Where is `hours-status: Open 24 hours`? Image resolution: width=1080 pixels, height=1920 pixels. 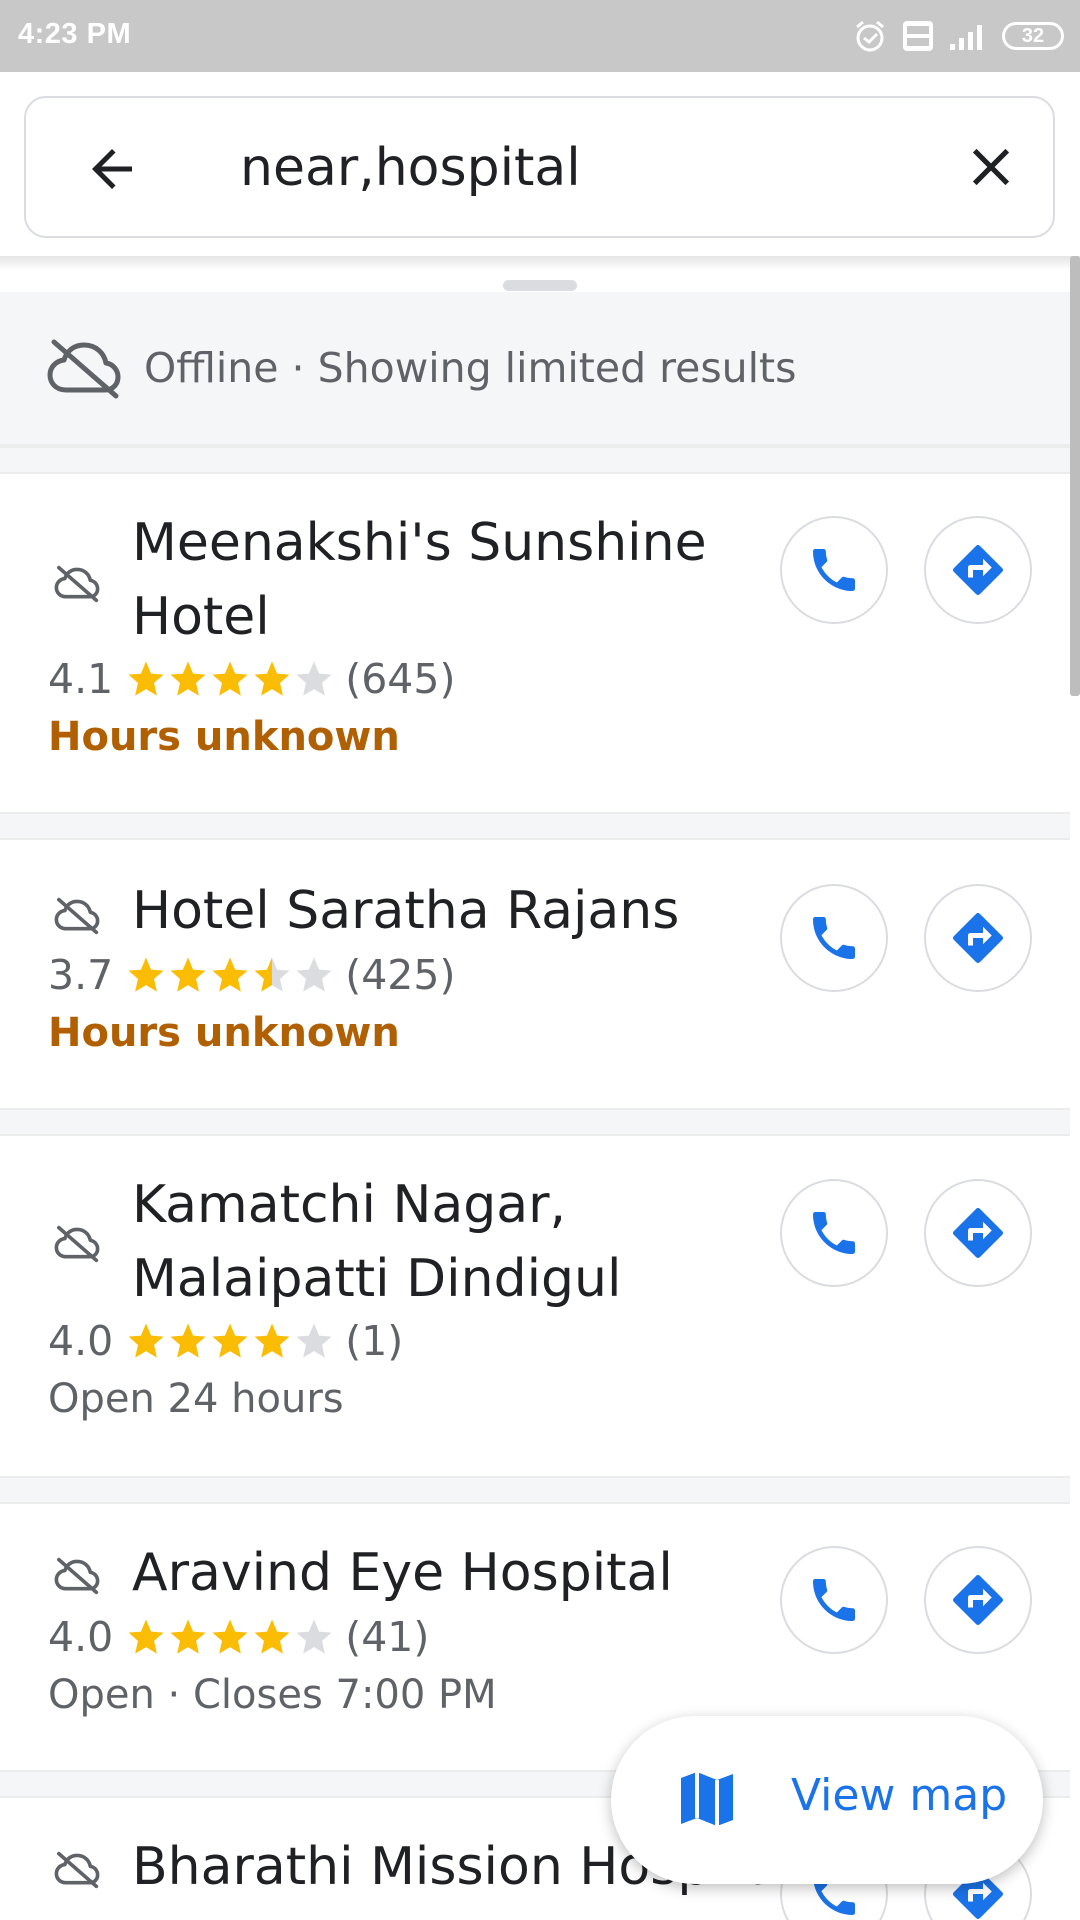
hours-status: Open 24 hours is located at coordinates (196, 1399).